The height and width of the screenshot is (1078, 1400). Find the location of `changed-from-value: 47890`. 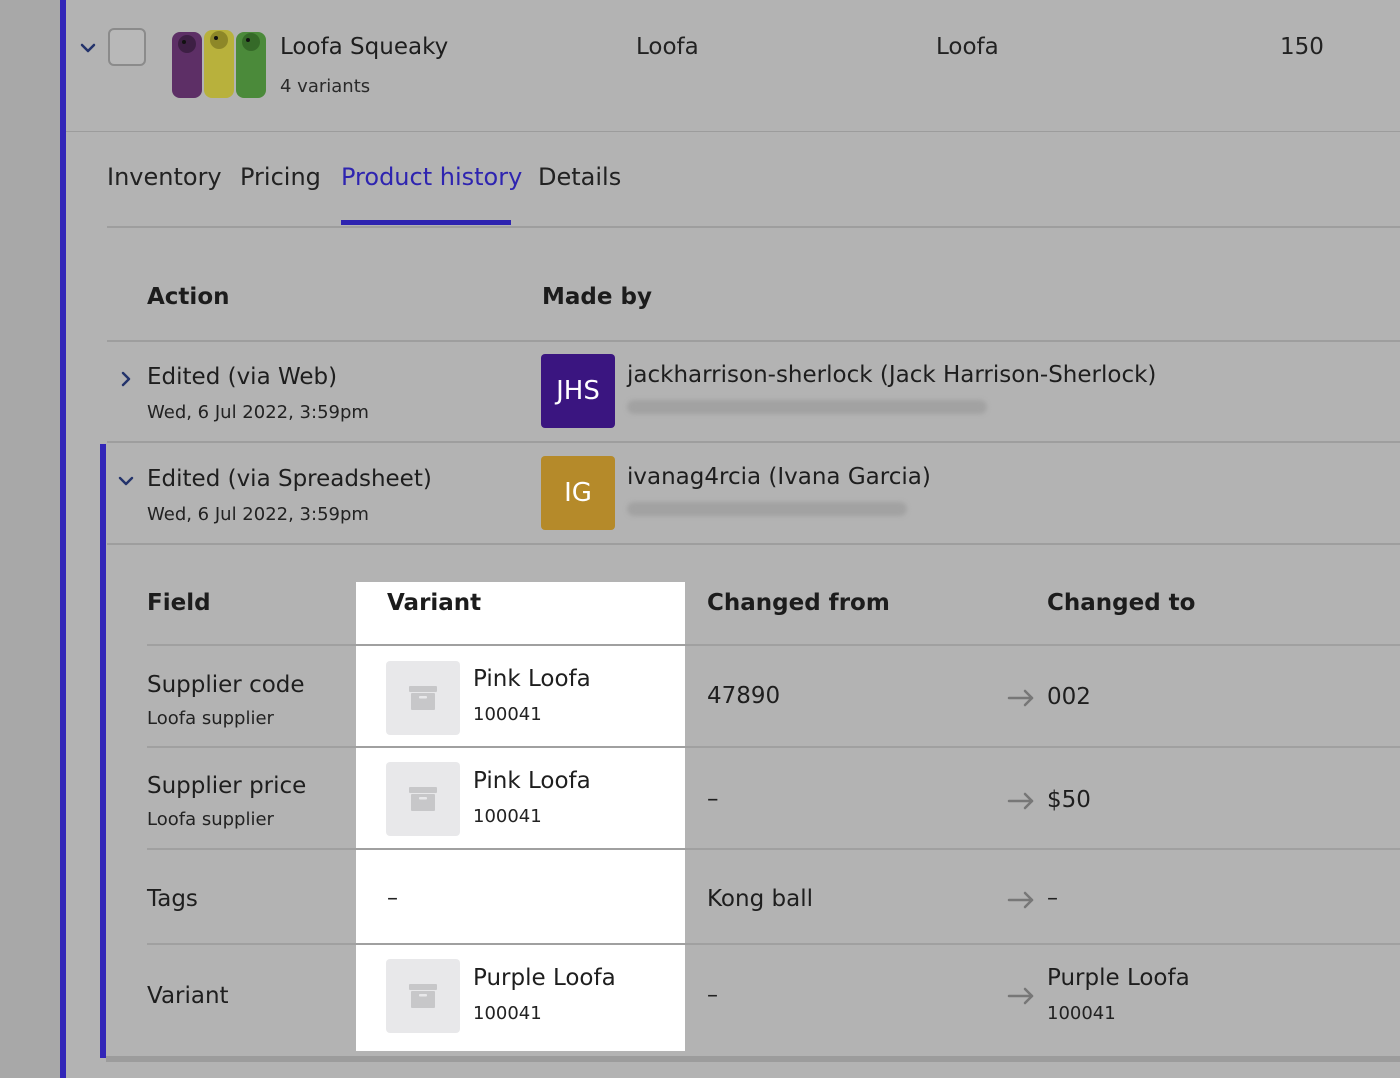

changed-from-value: 47890 is located at coordinates (744, 696).